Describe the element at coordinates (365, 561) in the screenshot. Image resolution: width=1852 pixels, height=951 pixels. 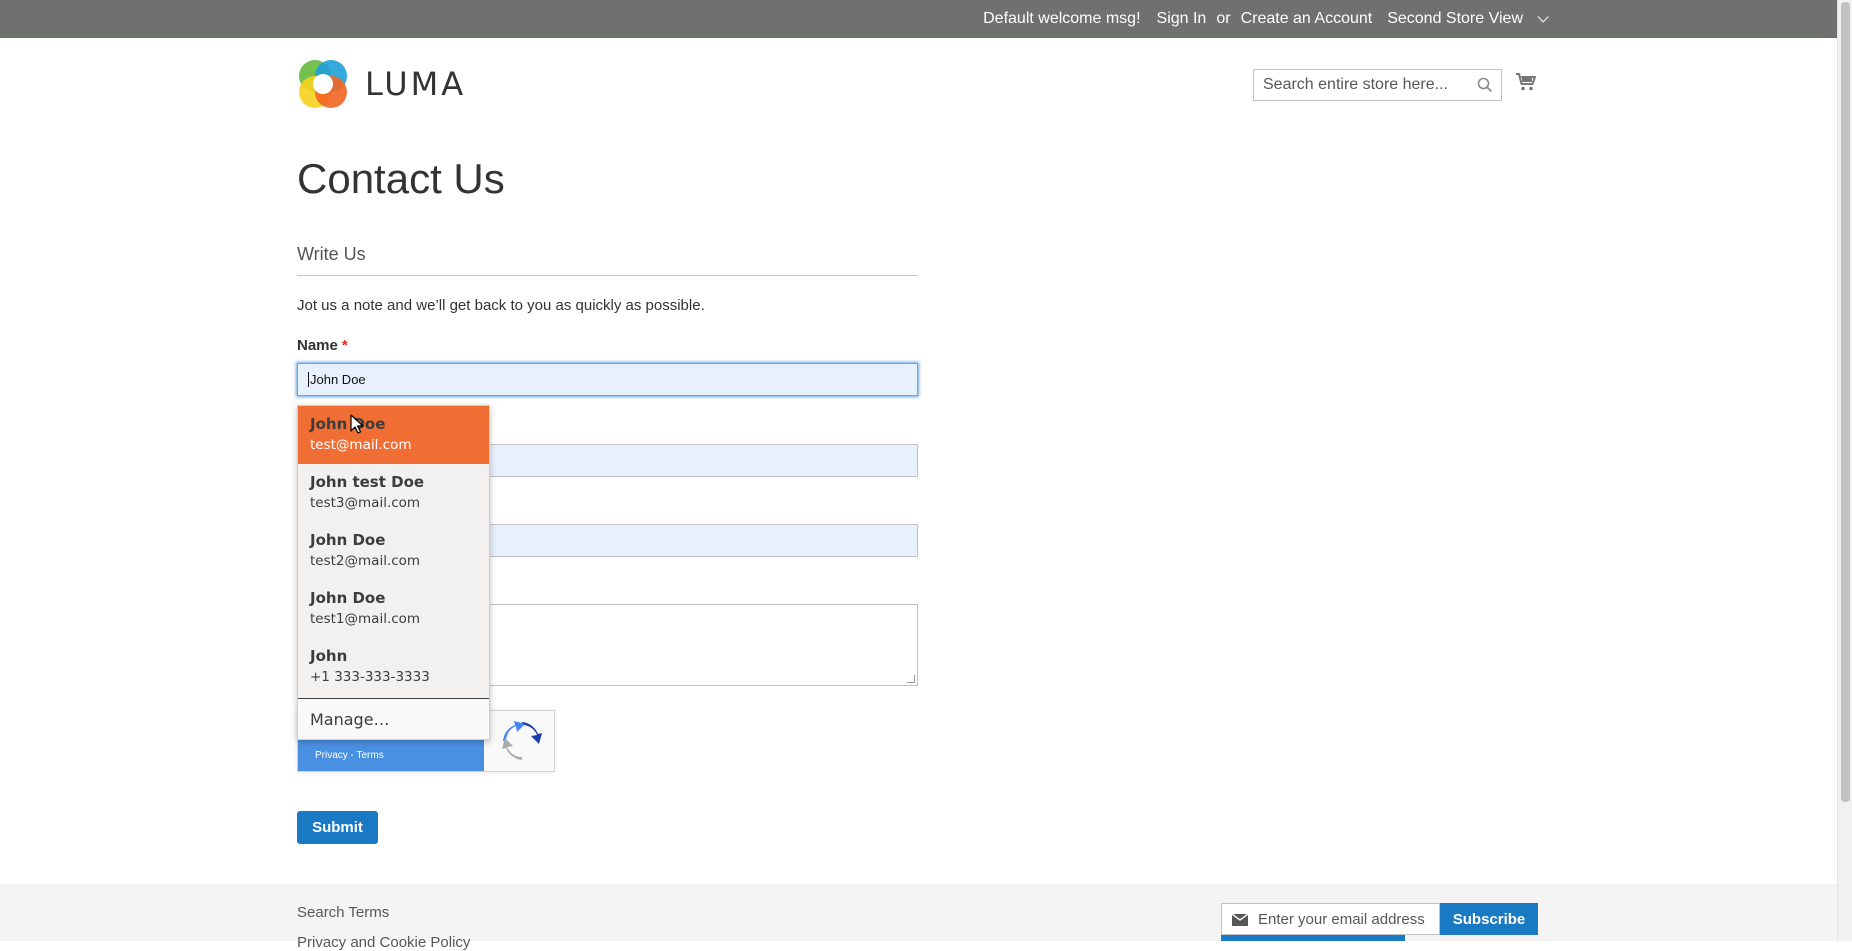
I see `autofill-item-detail: test2@mail.com` at that location.